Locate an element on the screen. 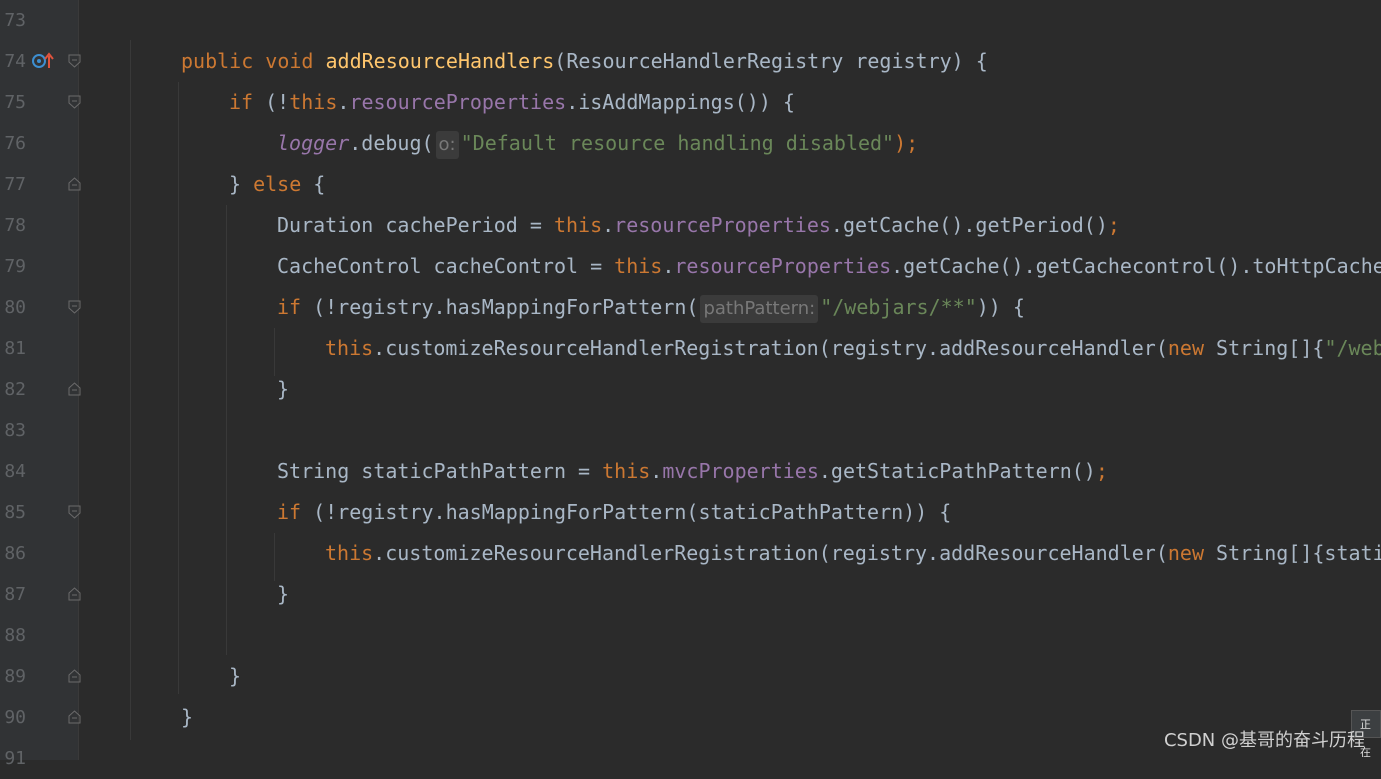 This screenshot has height=779, width=1381. code-line: 82 } is located at coordinates (690, 389).